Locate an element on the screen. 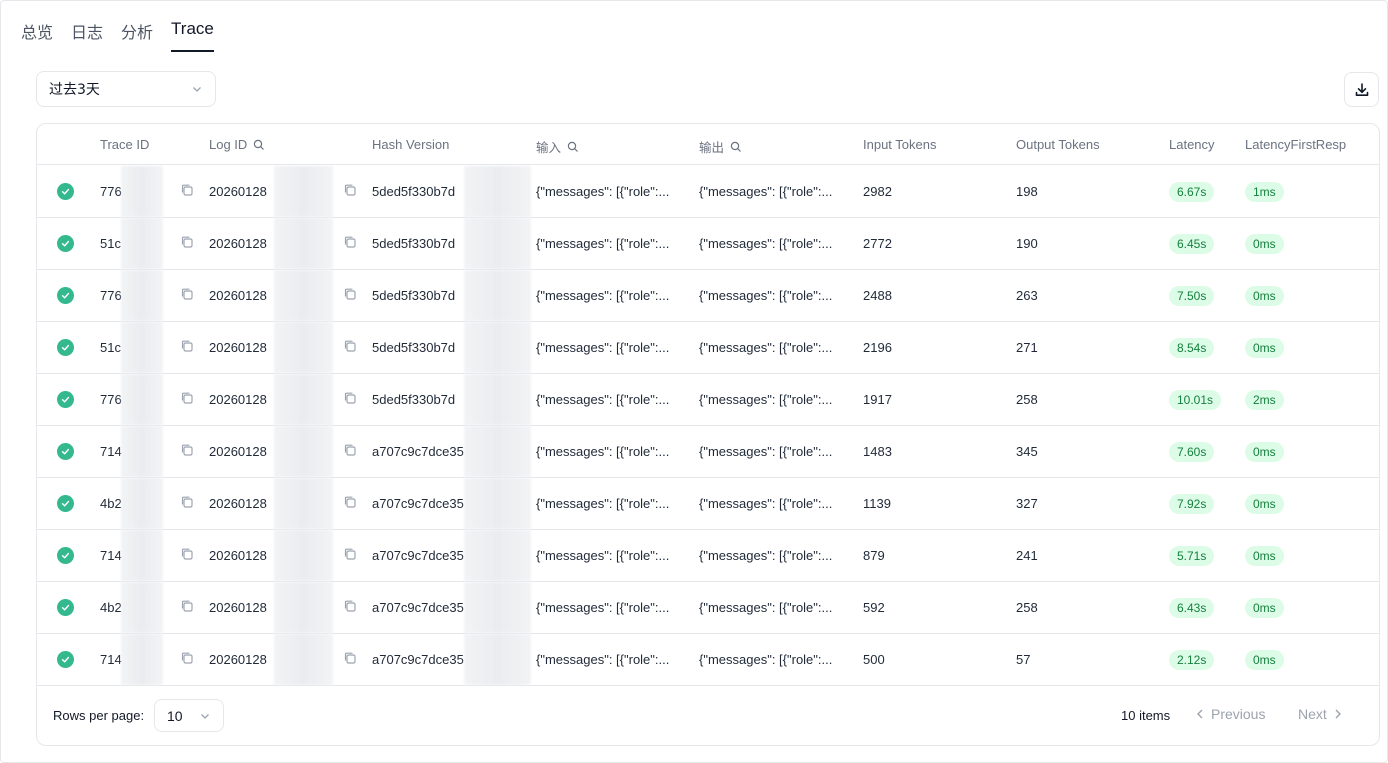 The width and height of the screenshot is (1388, 763). output-tokens-cell: 345 is located at coordinates (1027, 451).